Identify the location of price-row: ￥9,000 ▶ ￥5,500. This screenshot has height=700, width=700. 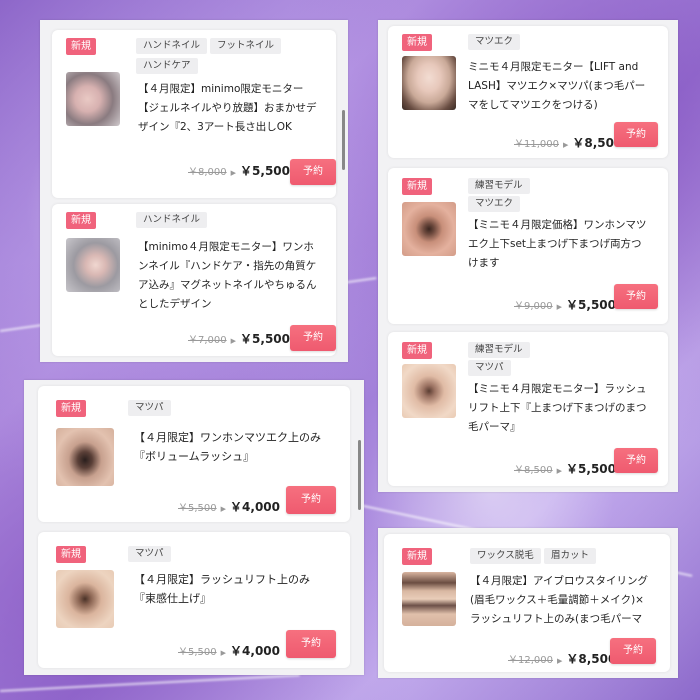
(565, 304).